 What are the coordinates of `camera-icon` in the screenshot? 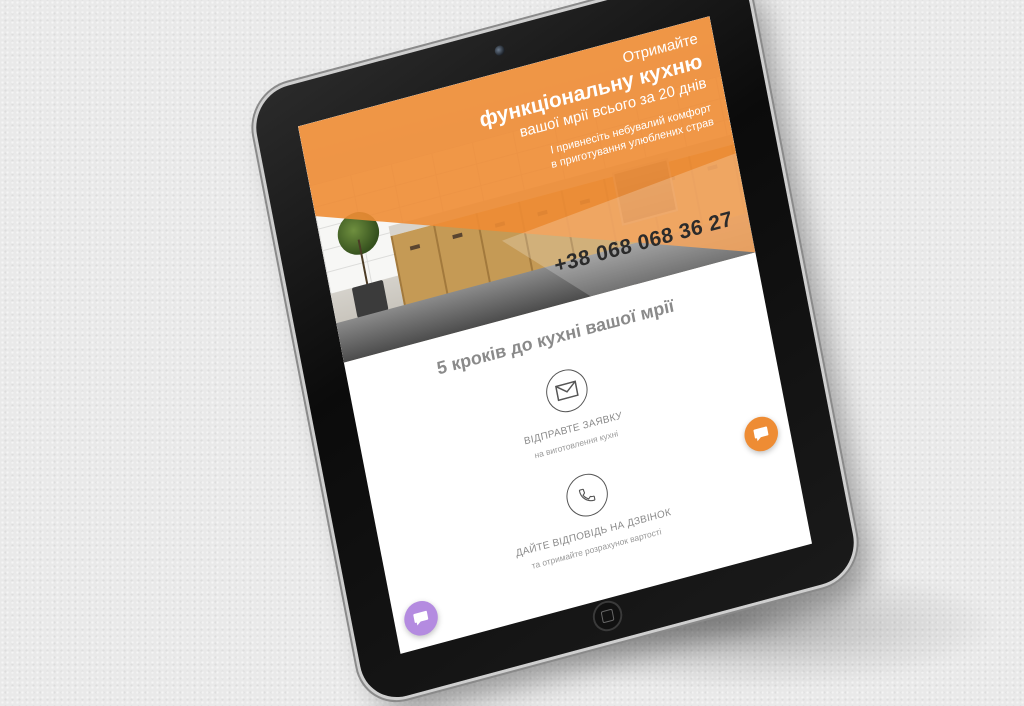 It's located at (499, 50).